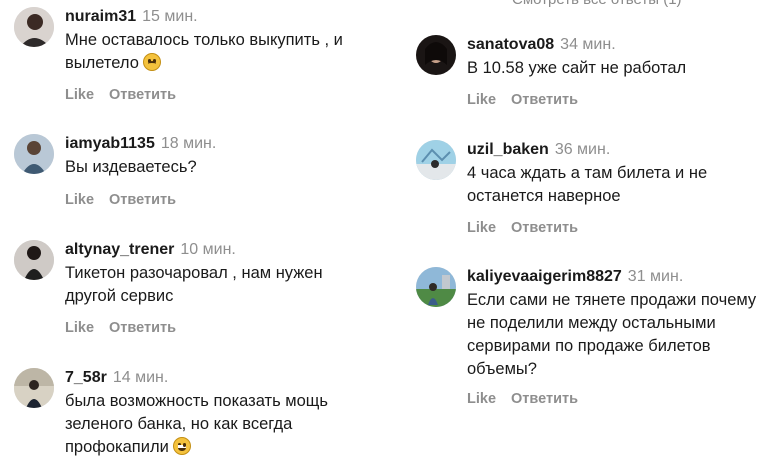 This screenshot has height=464, width=783. What do you see at coordinates (119, 249) in the screenshot?
I see `comment-username: altynay_trener` at bounding box center [119, 249].